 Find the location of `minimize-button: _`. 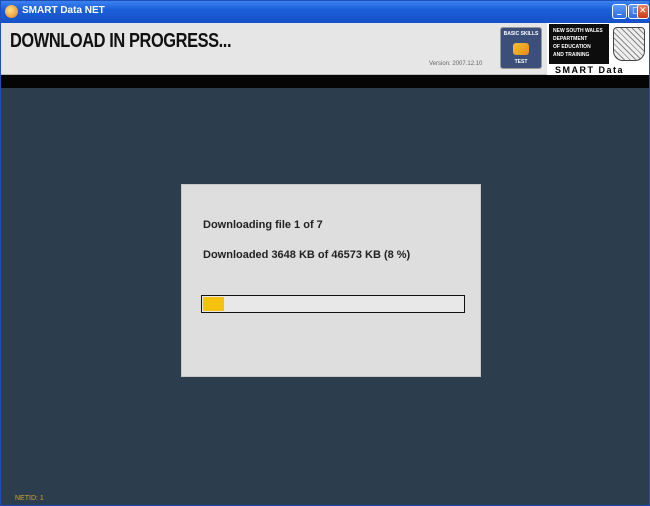

minimize-button: _ is located at coordinates (619, 11).